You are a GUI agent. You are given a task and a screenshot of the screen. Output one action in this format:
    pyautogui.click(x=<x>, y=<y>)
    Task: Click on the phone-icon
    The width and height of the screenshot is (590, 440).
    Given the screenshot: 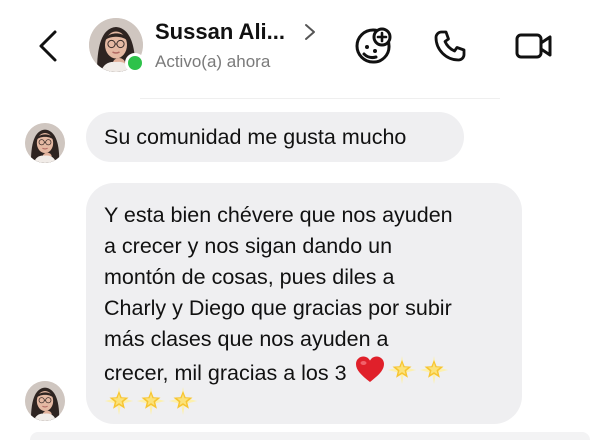 What is the action you would take?
    pyautogui.click(x=450, y=46)
    